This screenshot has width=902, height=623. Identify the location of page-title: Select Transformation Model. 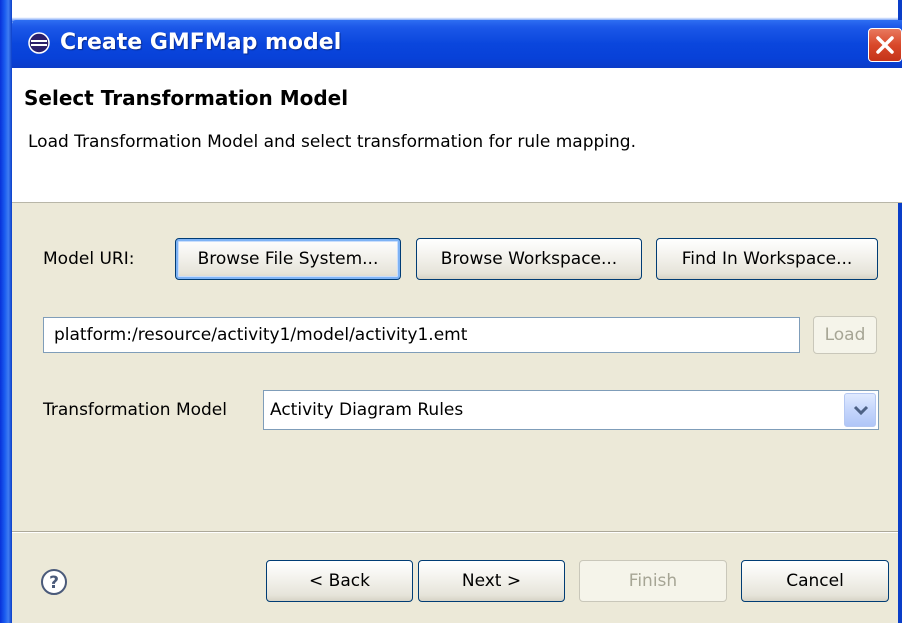
(186, 98).